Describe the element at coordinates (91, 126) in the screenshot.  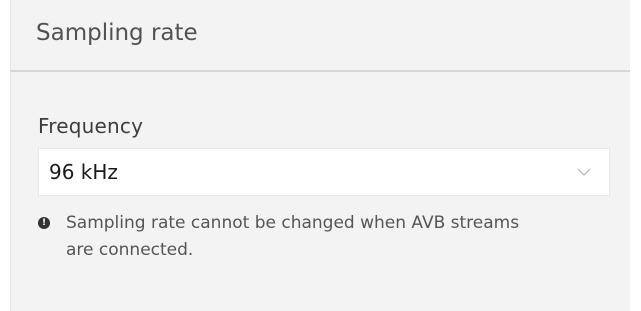
I see `frequency-label: Frequency` at that location.